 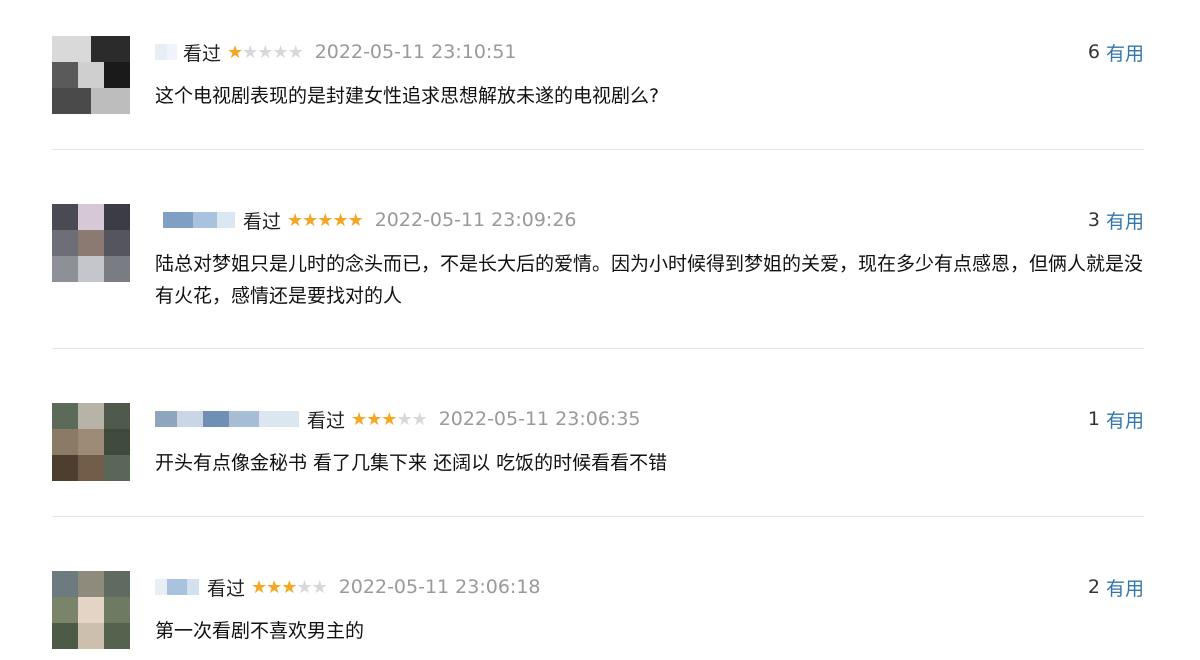 I want to click on useful-count: 2, so click(x=1093, y=587).